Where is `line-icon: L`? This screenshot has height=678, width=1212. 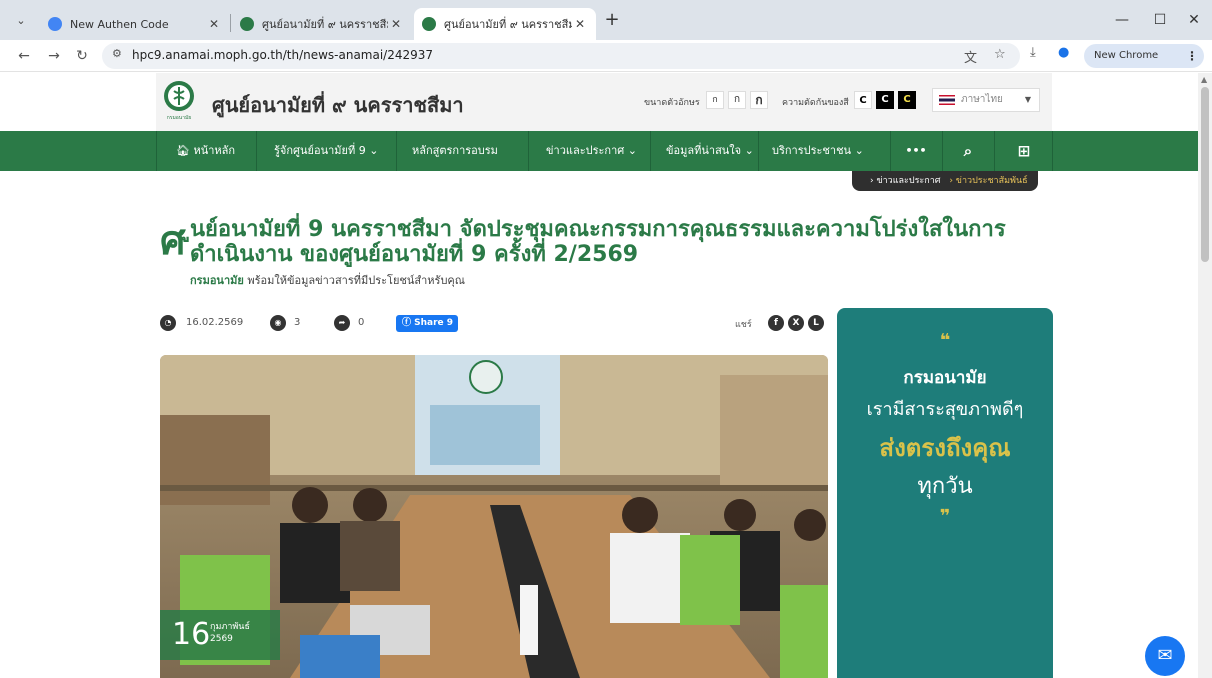
line-icon: L is located at coordinates (816, 323).